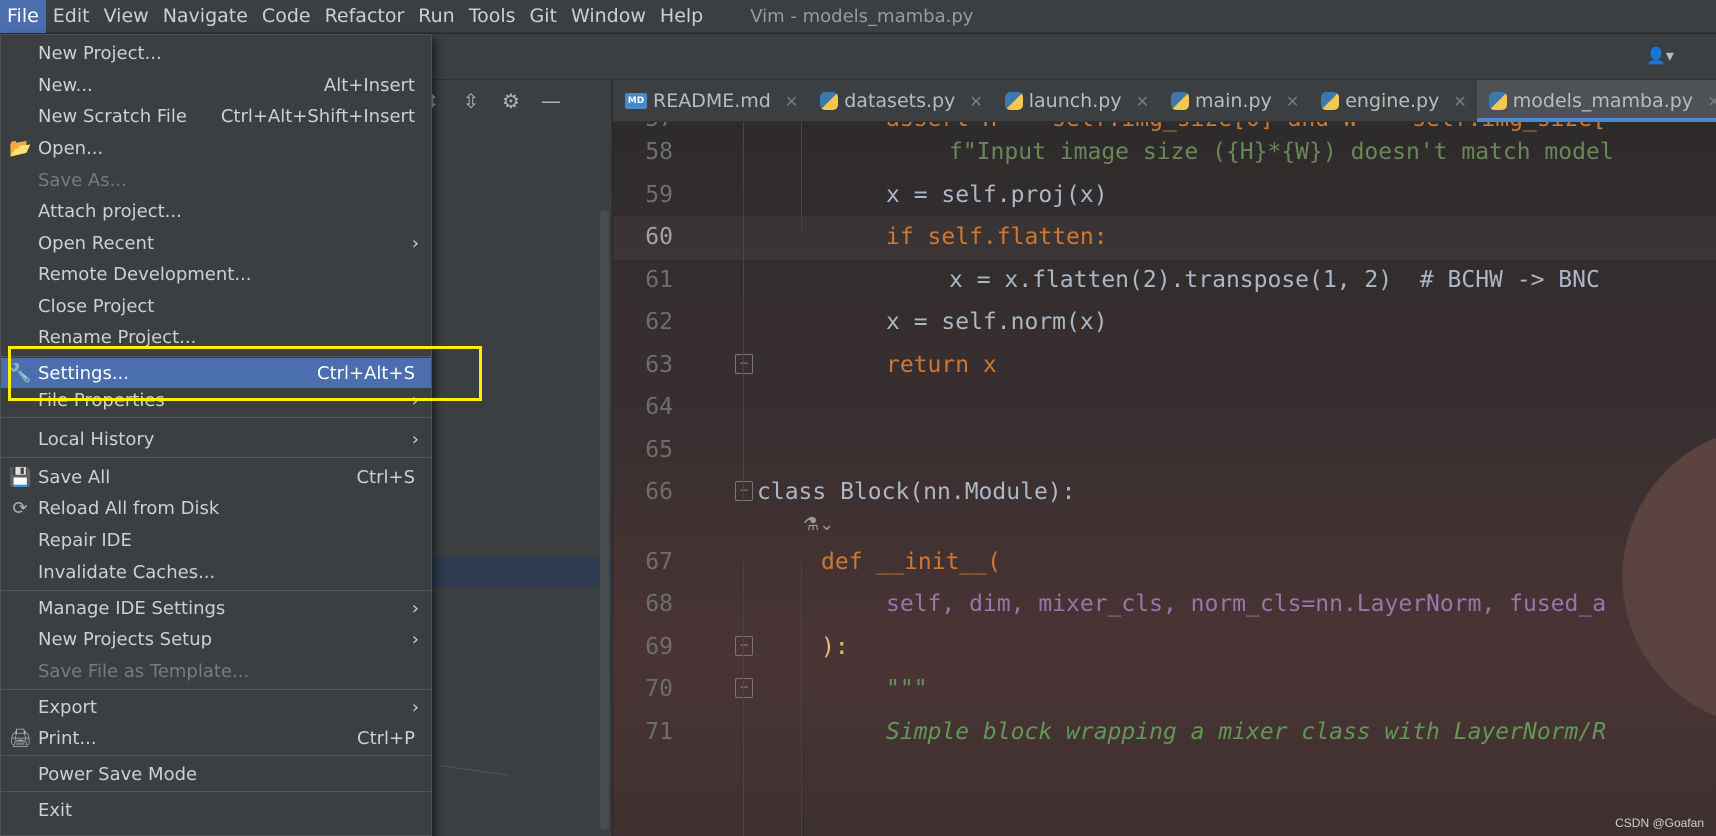 This screenshot has width=1716, height=836. Describe the element at coordinates (511, 101) in the screenshot. I see `gear-icon: ⚙` at that location.